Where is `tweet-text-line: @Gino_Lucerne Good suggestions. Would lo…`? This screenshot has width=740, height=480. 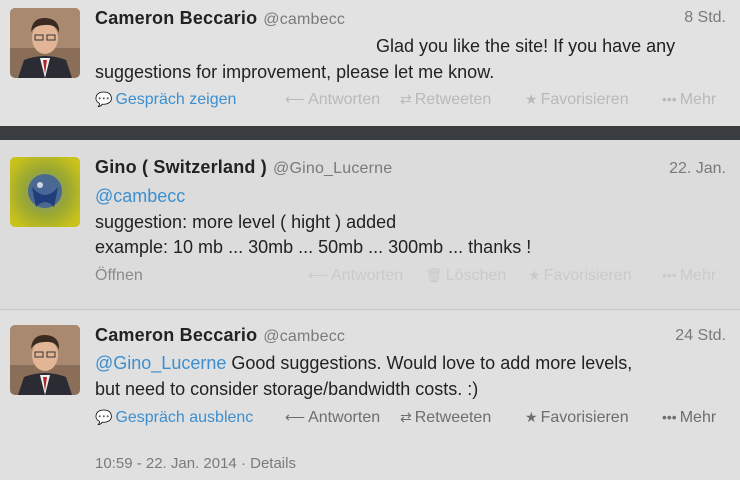
tweet-text-line: @Gino_Lucerne Good suggestions. Would lo… is located at coordinates (363, 363).